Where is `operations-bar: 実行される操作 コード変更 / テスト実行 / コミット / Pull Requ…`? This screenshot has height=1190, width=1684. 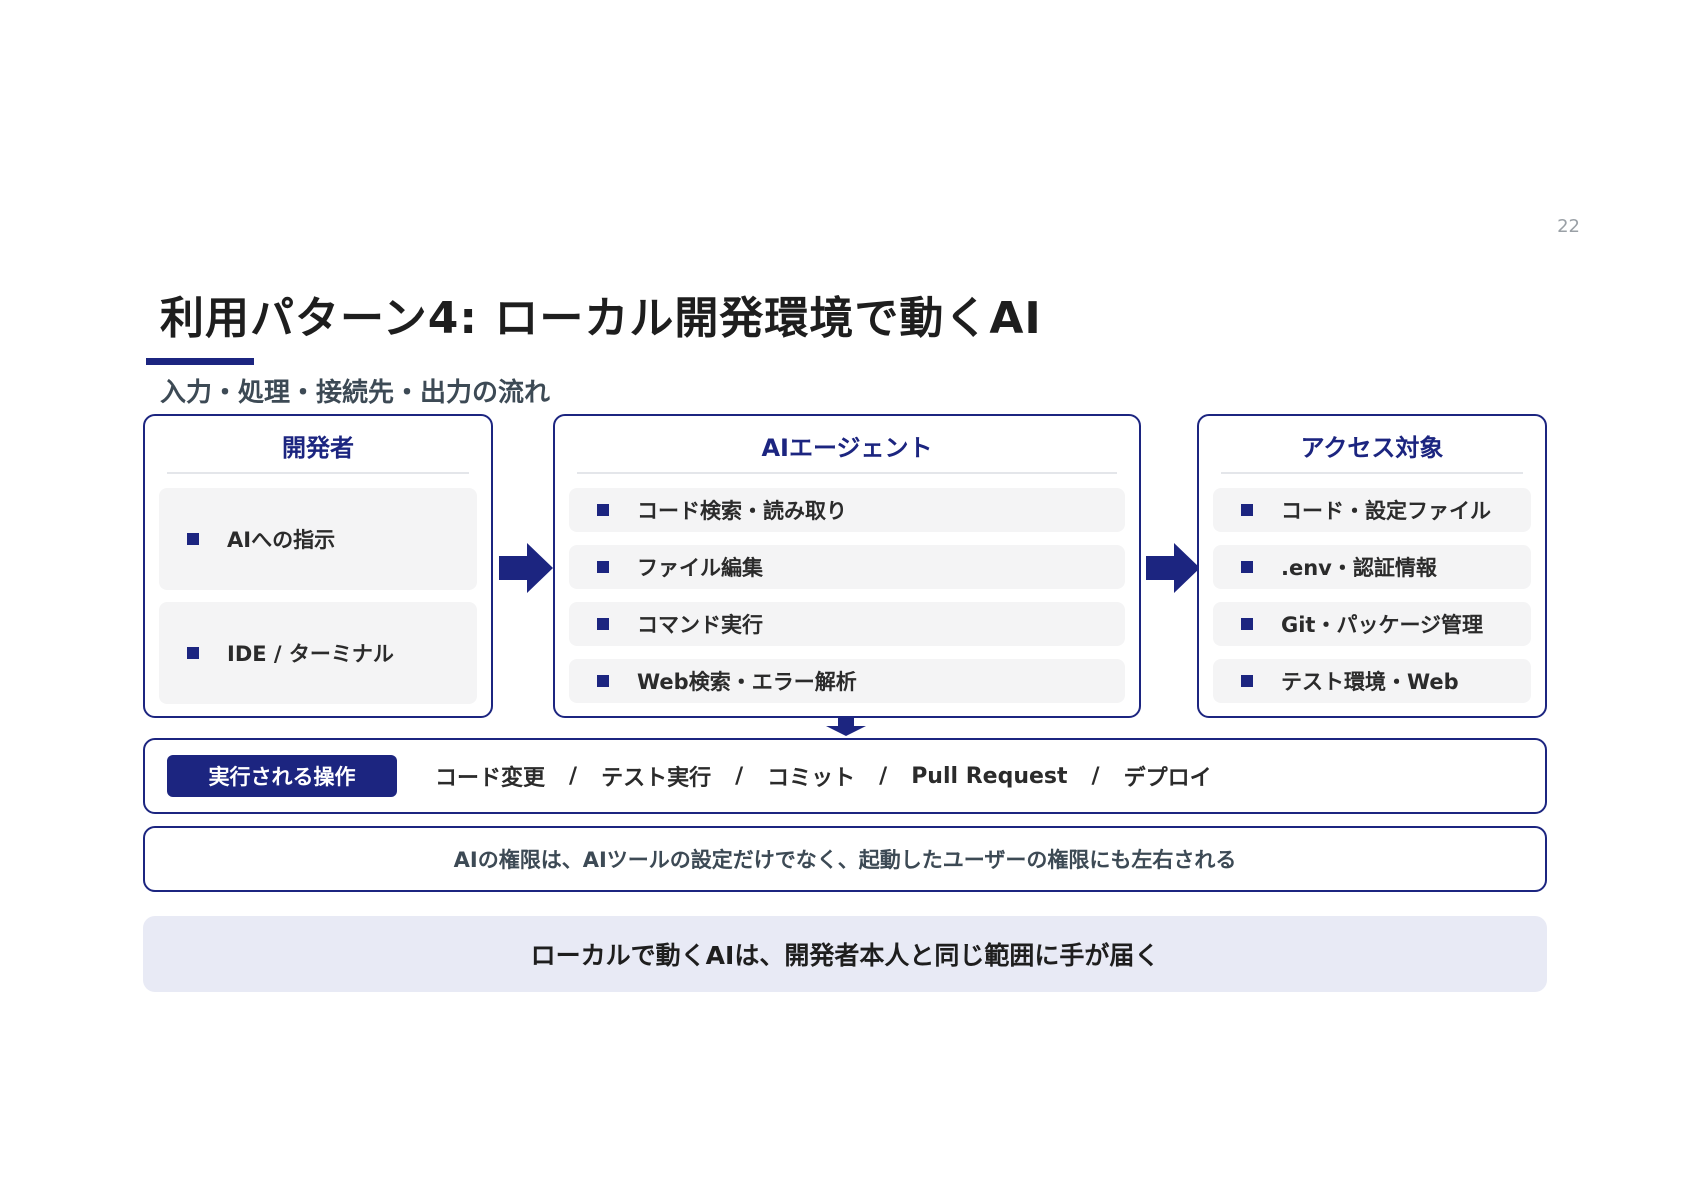
operations-bar: 実行される操作 コード変更 / テスト実行 / コミット / Pull Requ… is located at coordinates (845, 776).